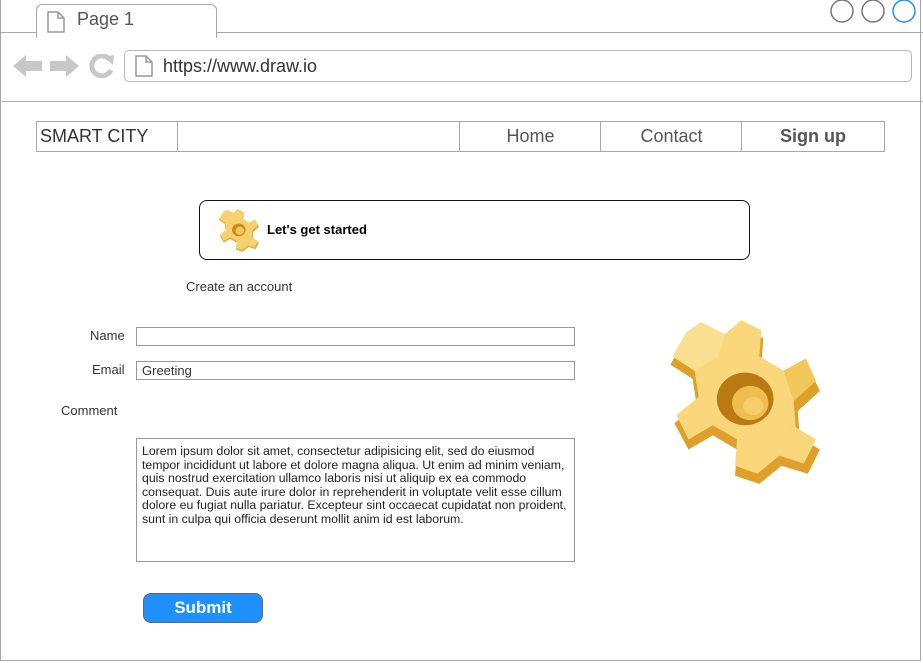  Describe the element at coordinates (474, 230) in the screenshot. I see `get-started-banner: Let's get started` at that location.